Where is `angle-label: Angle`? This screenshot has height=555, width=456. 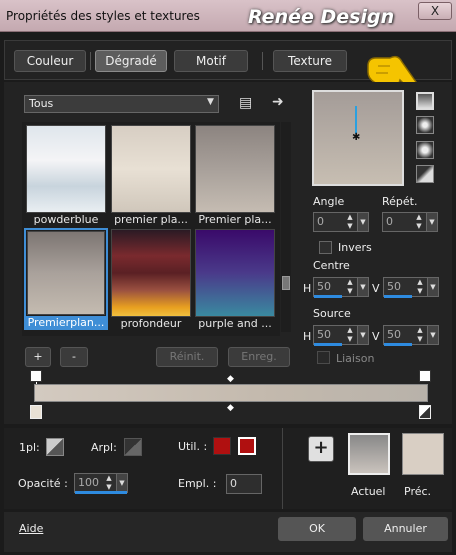
angle-label: Angle is located at coordinates (329, 201).